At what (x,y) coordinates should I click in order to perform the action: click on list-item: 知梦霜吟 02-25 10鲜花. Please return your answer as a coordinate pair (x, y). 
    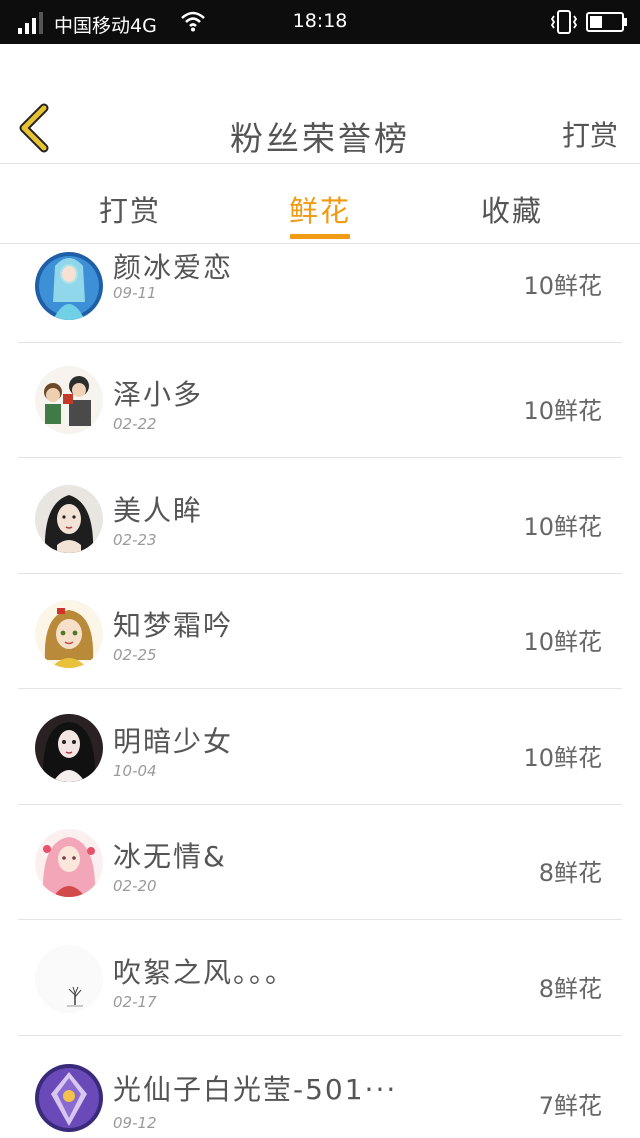
    Looking at the image, I should click on (320, 631).